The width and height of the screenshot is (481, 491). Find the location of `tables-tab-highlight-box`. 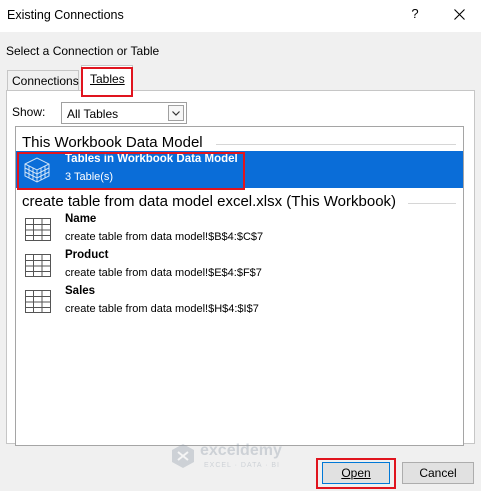

tables-tab-highlight-box is located at coordinates (107, 82).